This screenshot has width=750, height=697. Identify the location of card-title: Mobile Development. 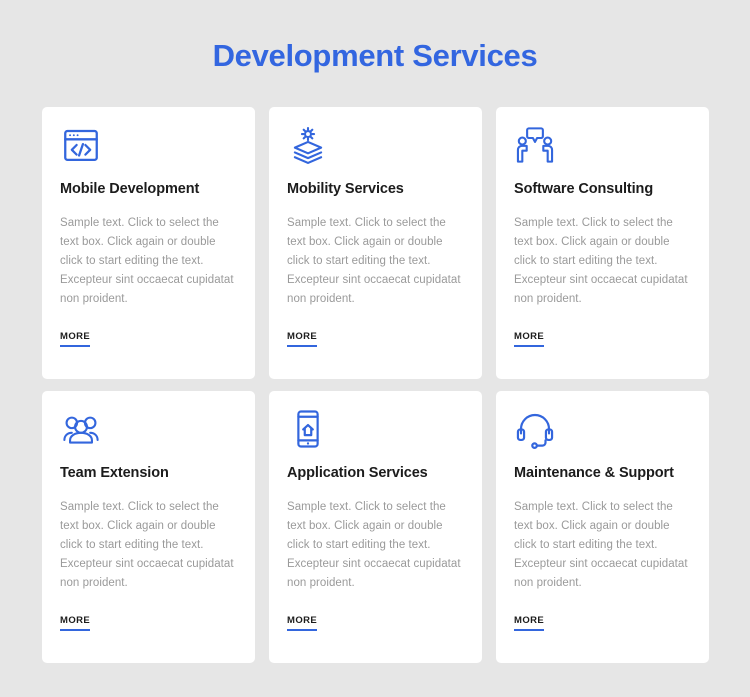
(130, 189).